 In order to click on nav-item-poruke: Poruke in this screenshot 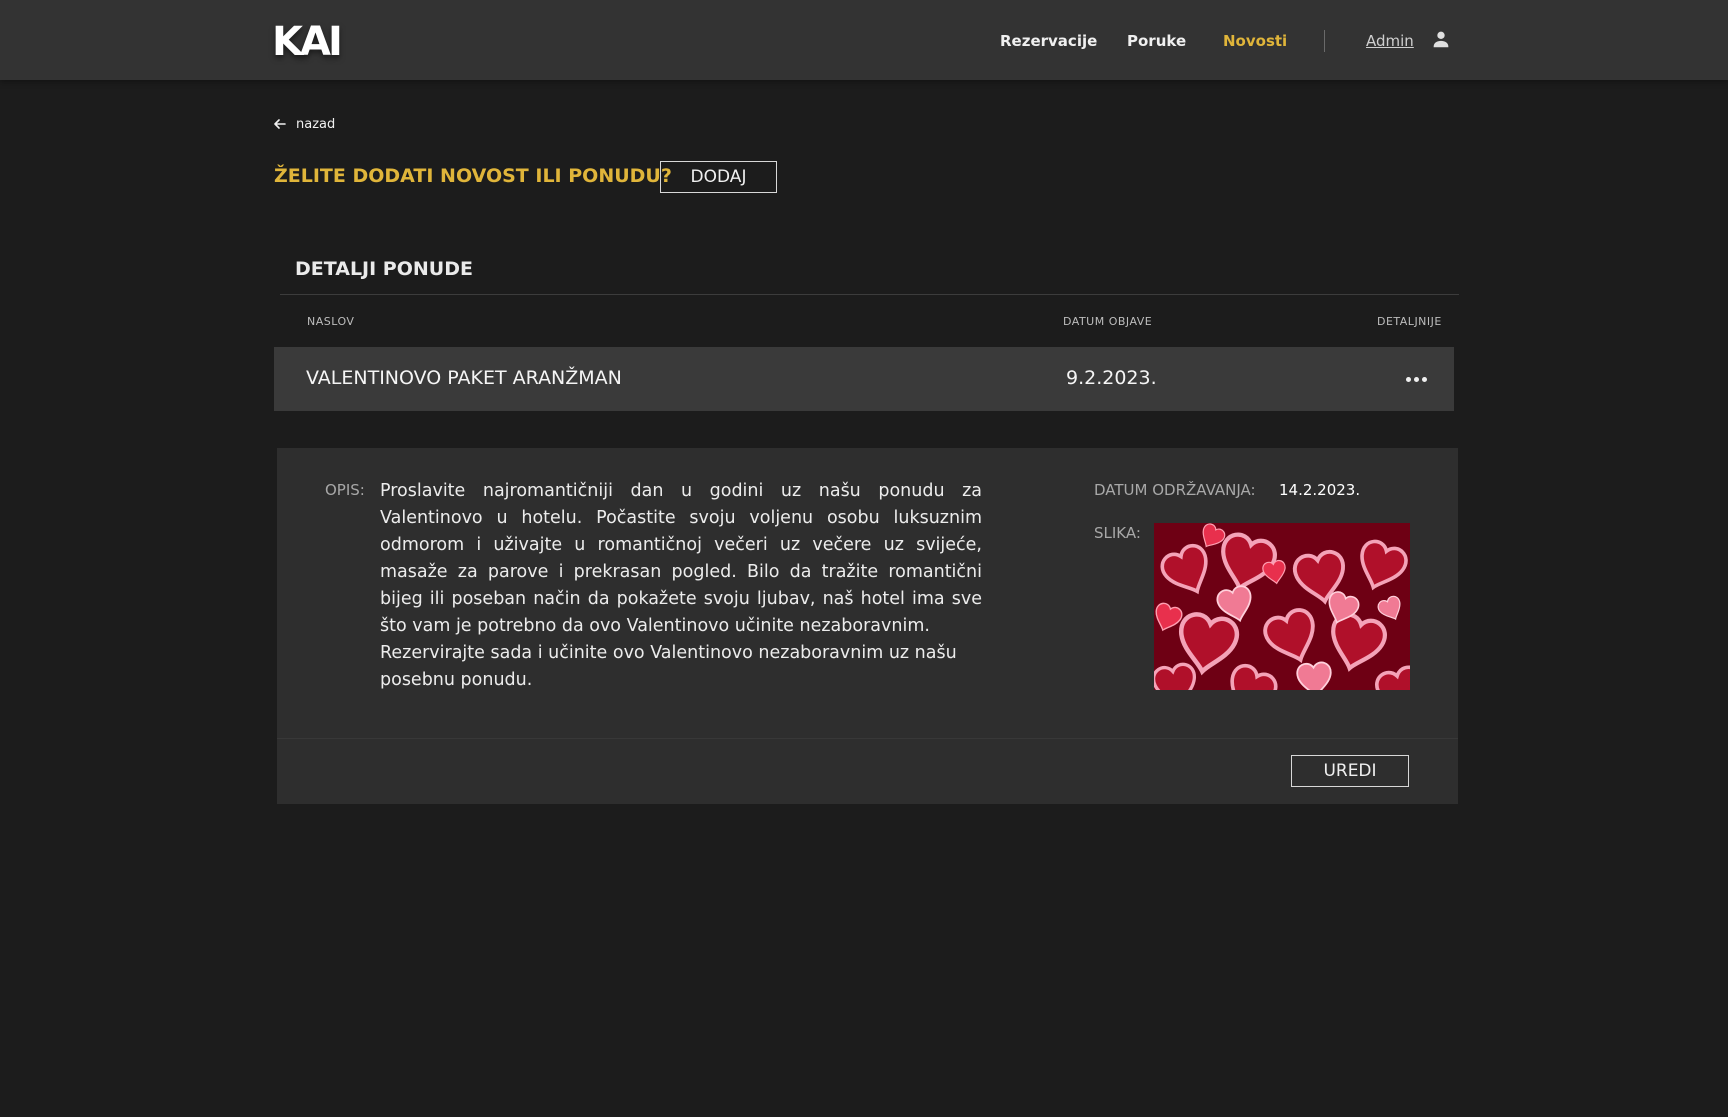, I will do `click(1156, 41)`.